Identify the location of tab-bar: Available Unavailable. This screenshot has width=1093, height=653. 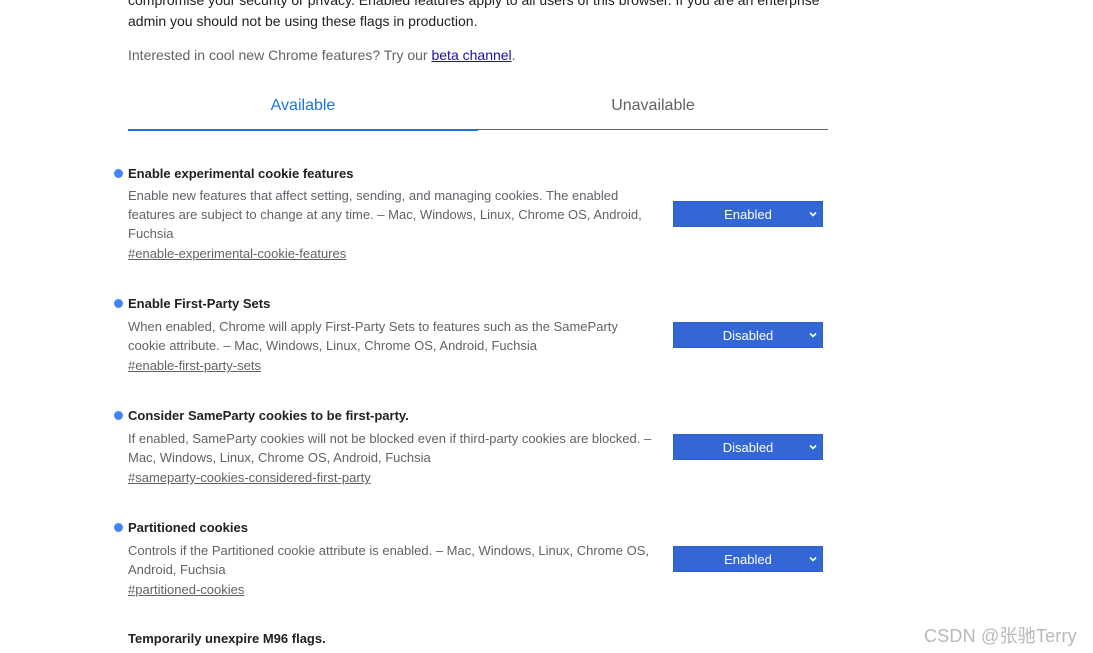
(478, 106).